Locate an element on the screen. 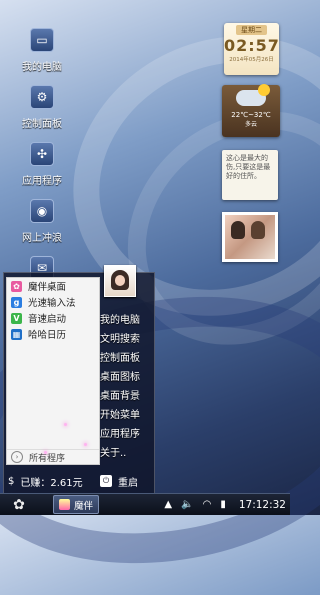 The height and width of the screenshot is (595, 320). desktop-icon-label: 应用程序 is located at coordinates (42, 181).